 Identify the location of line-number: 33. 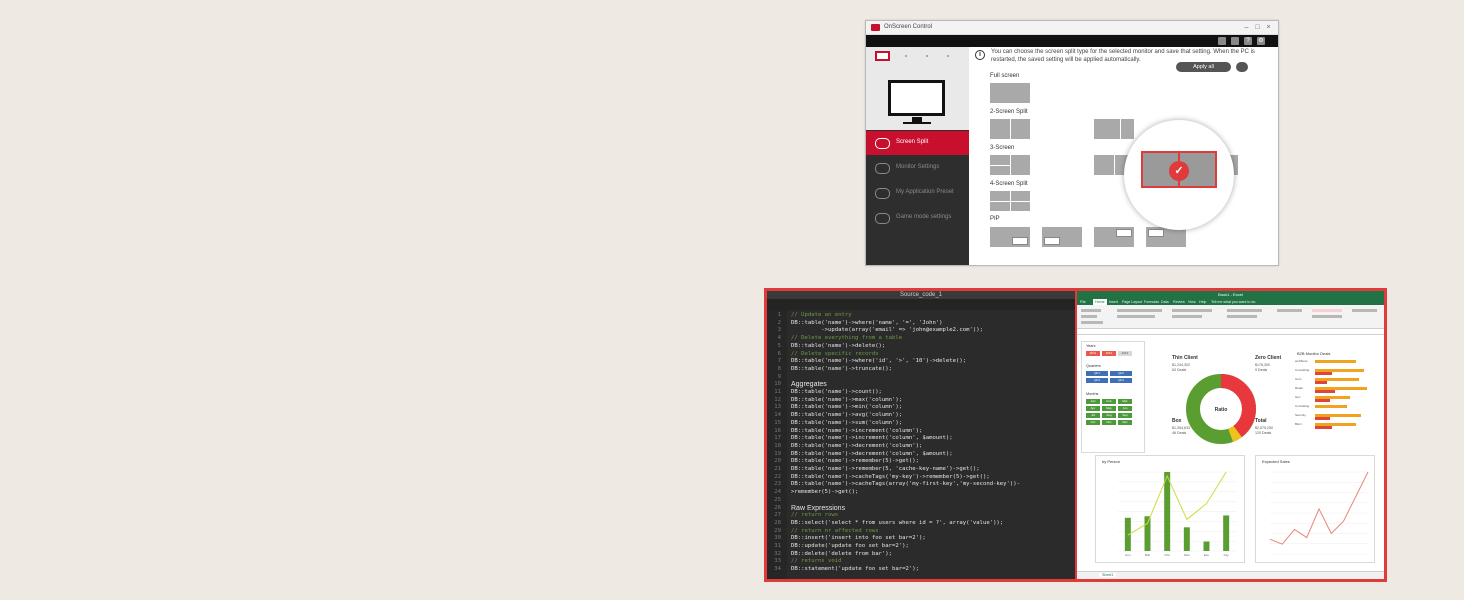
(777, 561).